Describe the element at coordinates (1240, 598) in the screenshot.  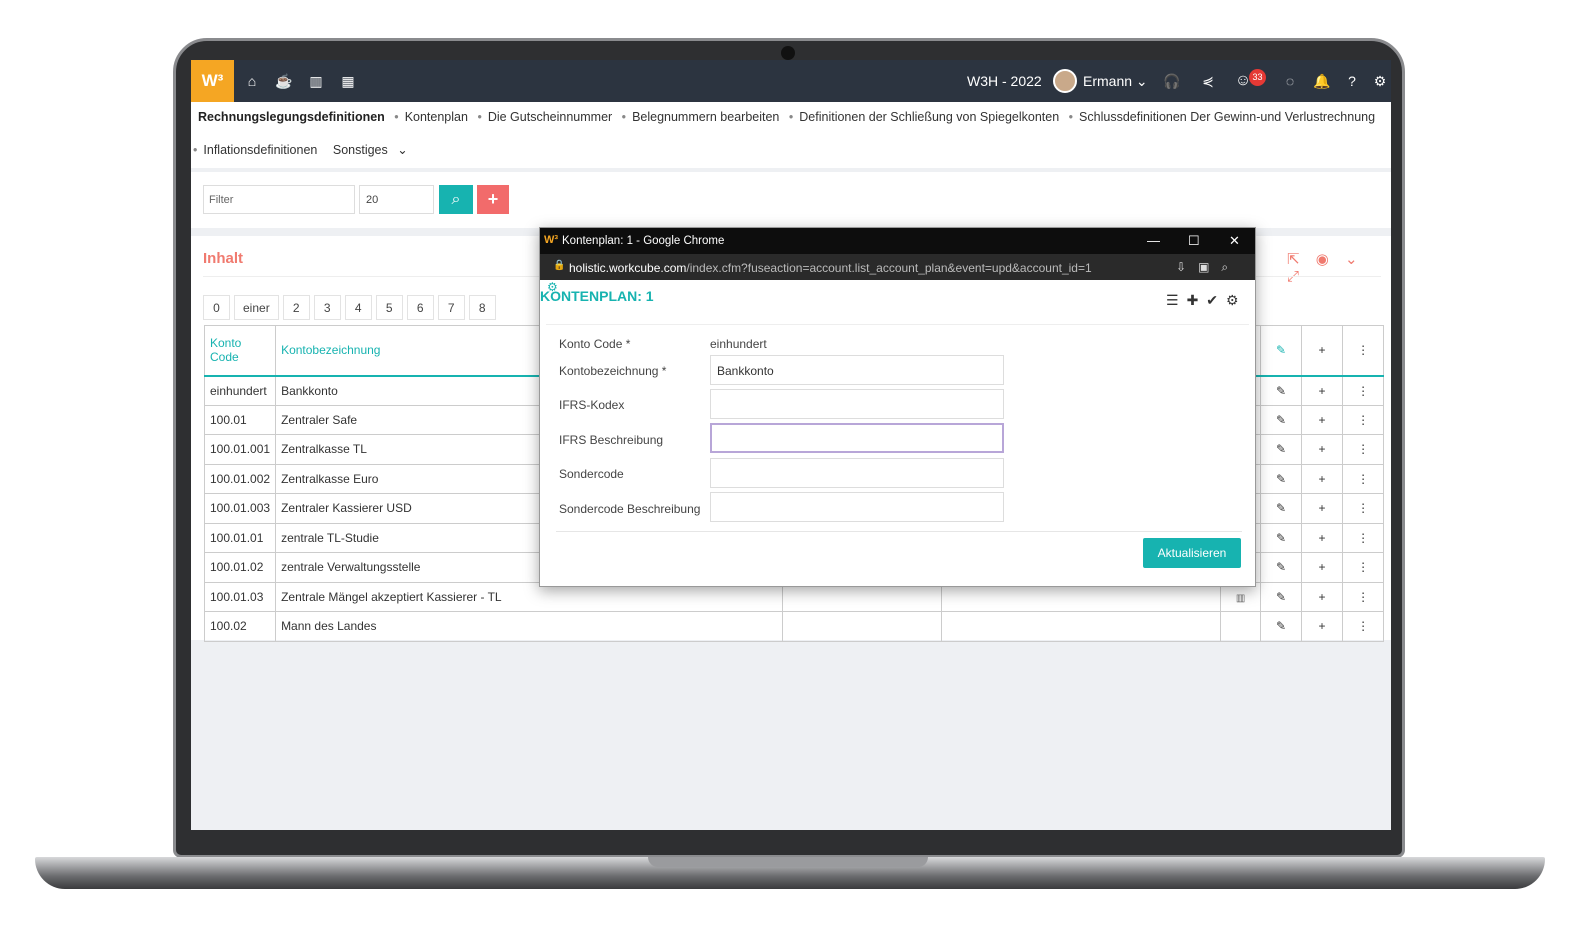
I see `report-icon: ▥` at that location.